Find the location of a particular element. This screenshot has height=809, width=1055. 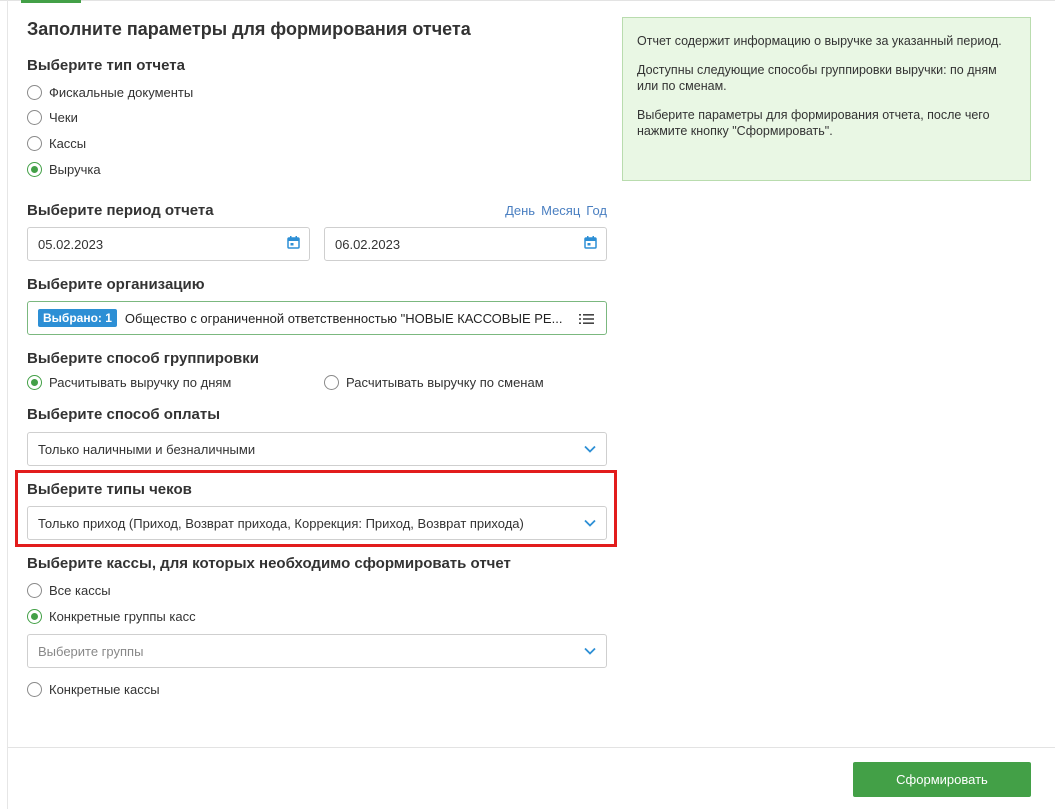

active-tab-indicator is located at coordinates (51, 1).